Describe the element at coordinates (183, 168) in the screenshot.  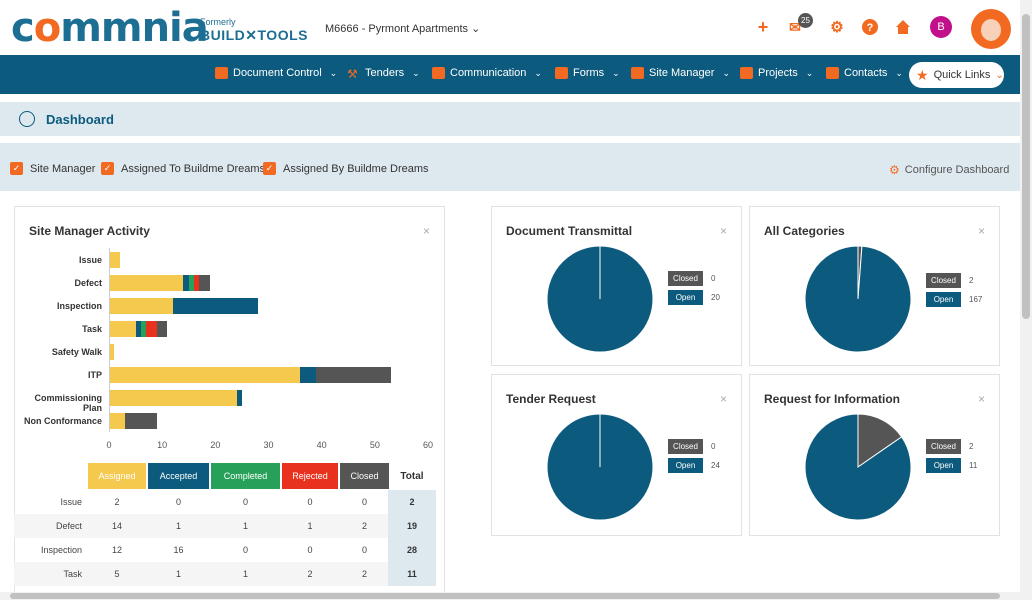
I see `filter-assigned-to: ✓ Assigned To Buildme Dreams` at that location.